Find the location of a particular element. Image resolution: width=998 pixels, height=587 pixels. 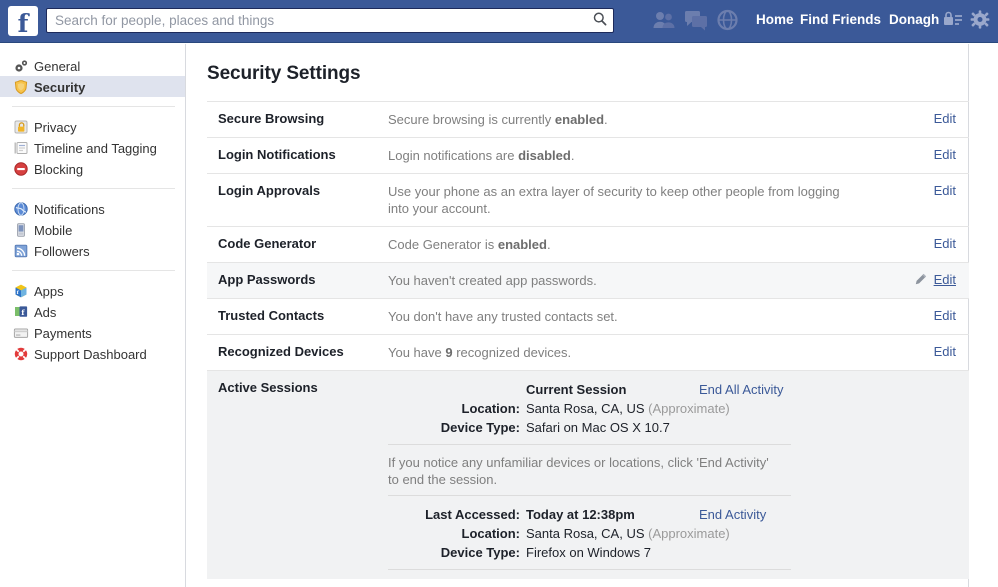

device-type-label: Device Type: is located at coordinates (480, 552).